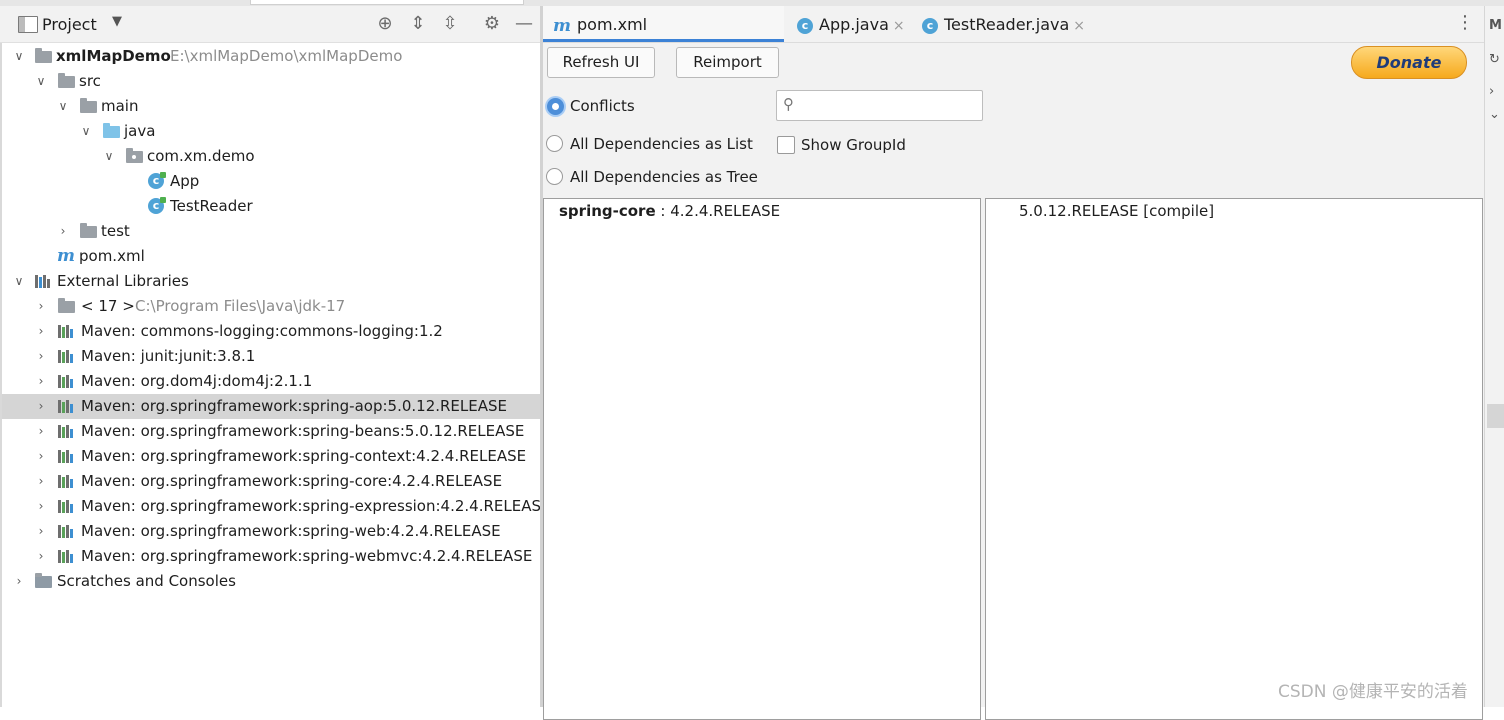 The width and height of the screenshot is (1504, 720). What do you see at coordinates (1495, 416) in the screenshot?
I see `scrollbar-thumb` at bounding box center [1495, 416].